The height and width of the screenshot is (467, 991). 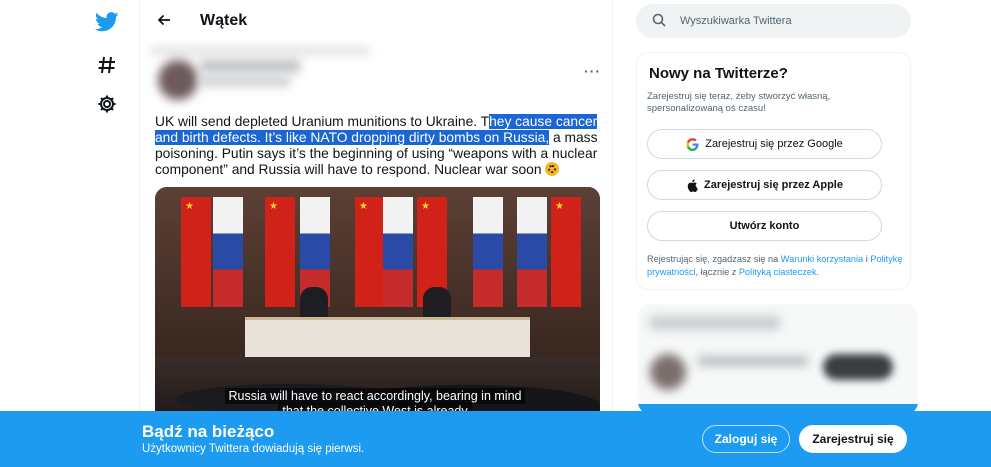 I want to click on apple-icon, so click(x=692, y=185).